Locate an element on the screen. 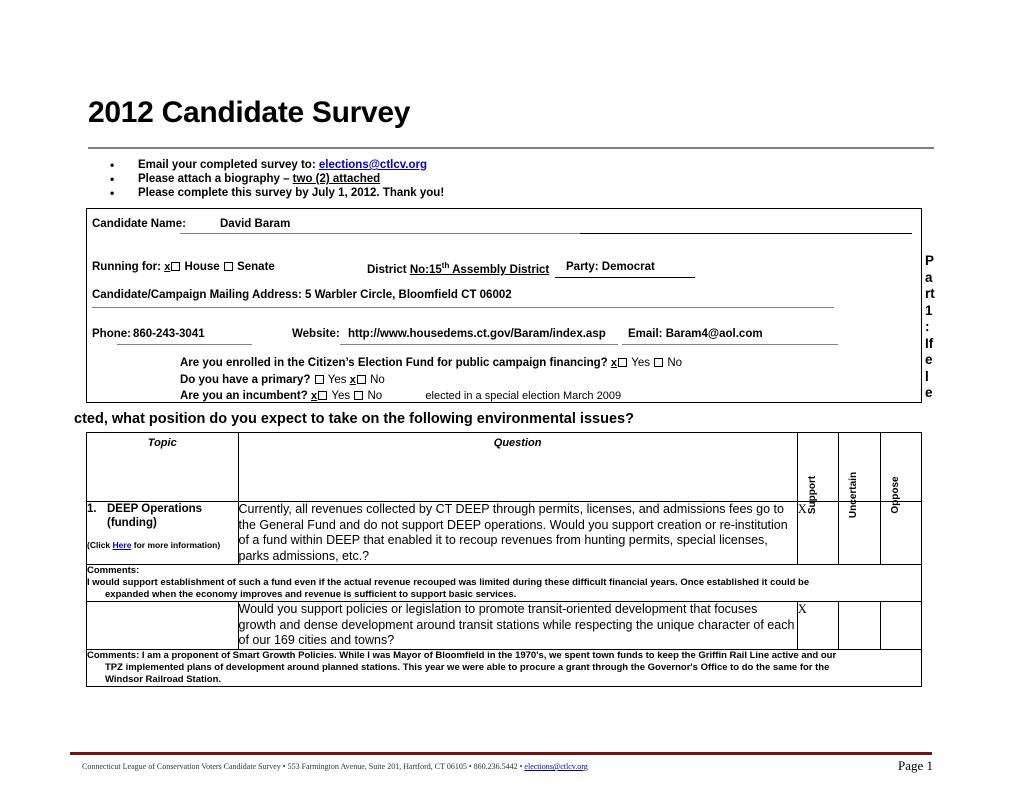 The image size is (1020, 788). page-number: Page 1 is located at coordinates (916, 765).